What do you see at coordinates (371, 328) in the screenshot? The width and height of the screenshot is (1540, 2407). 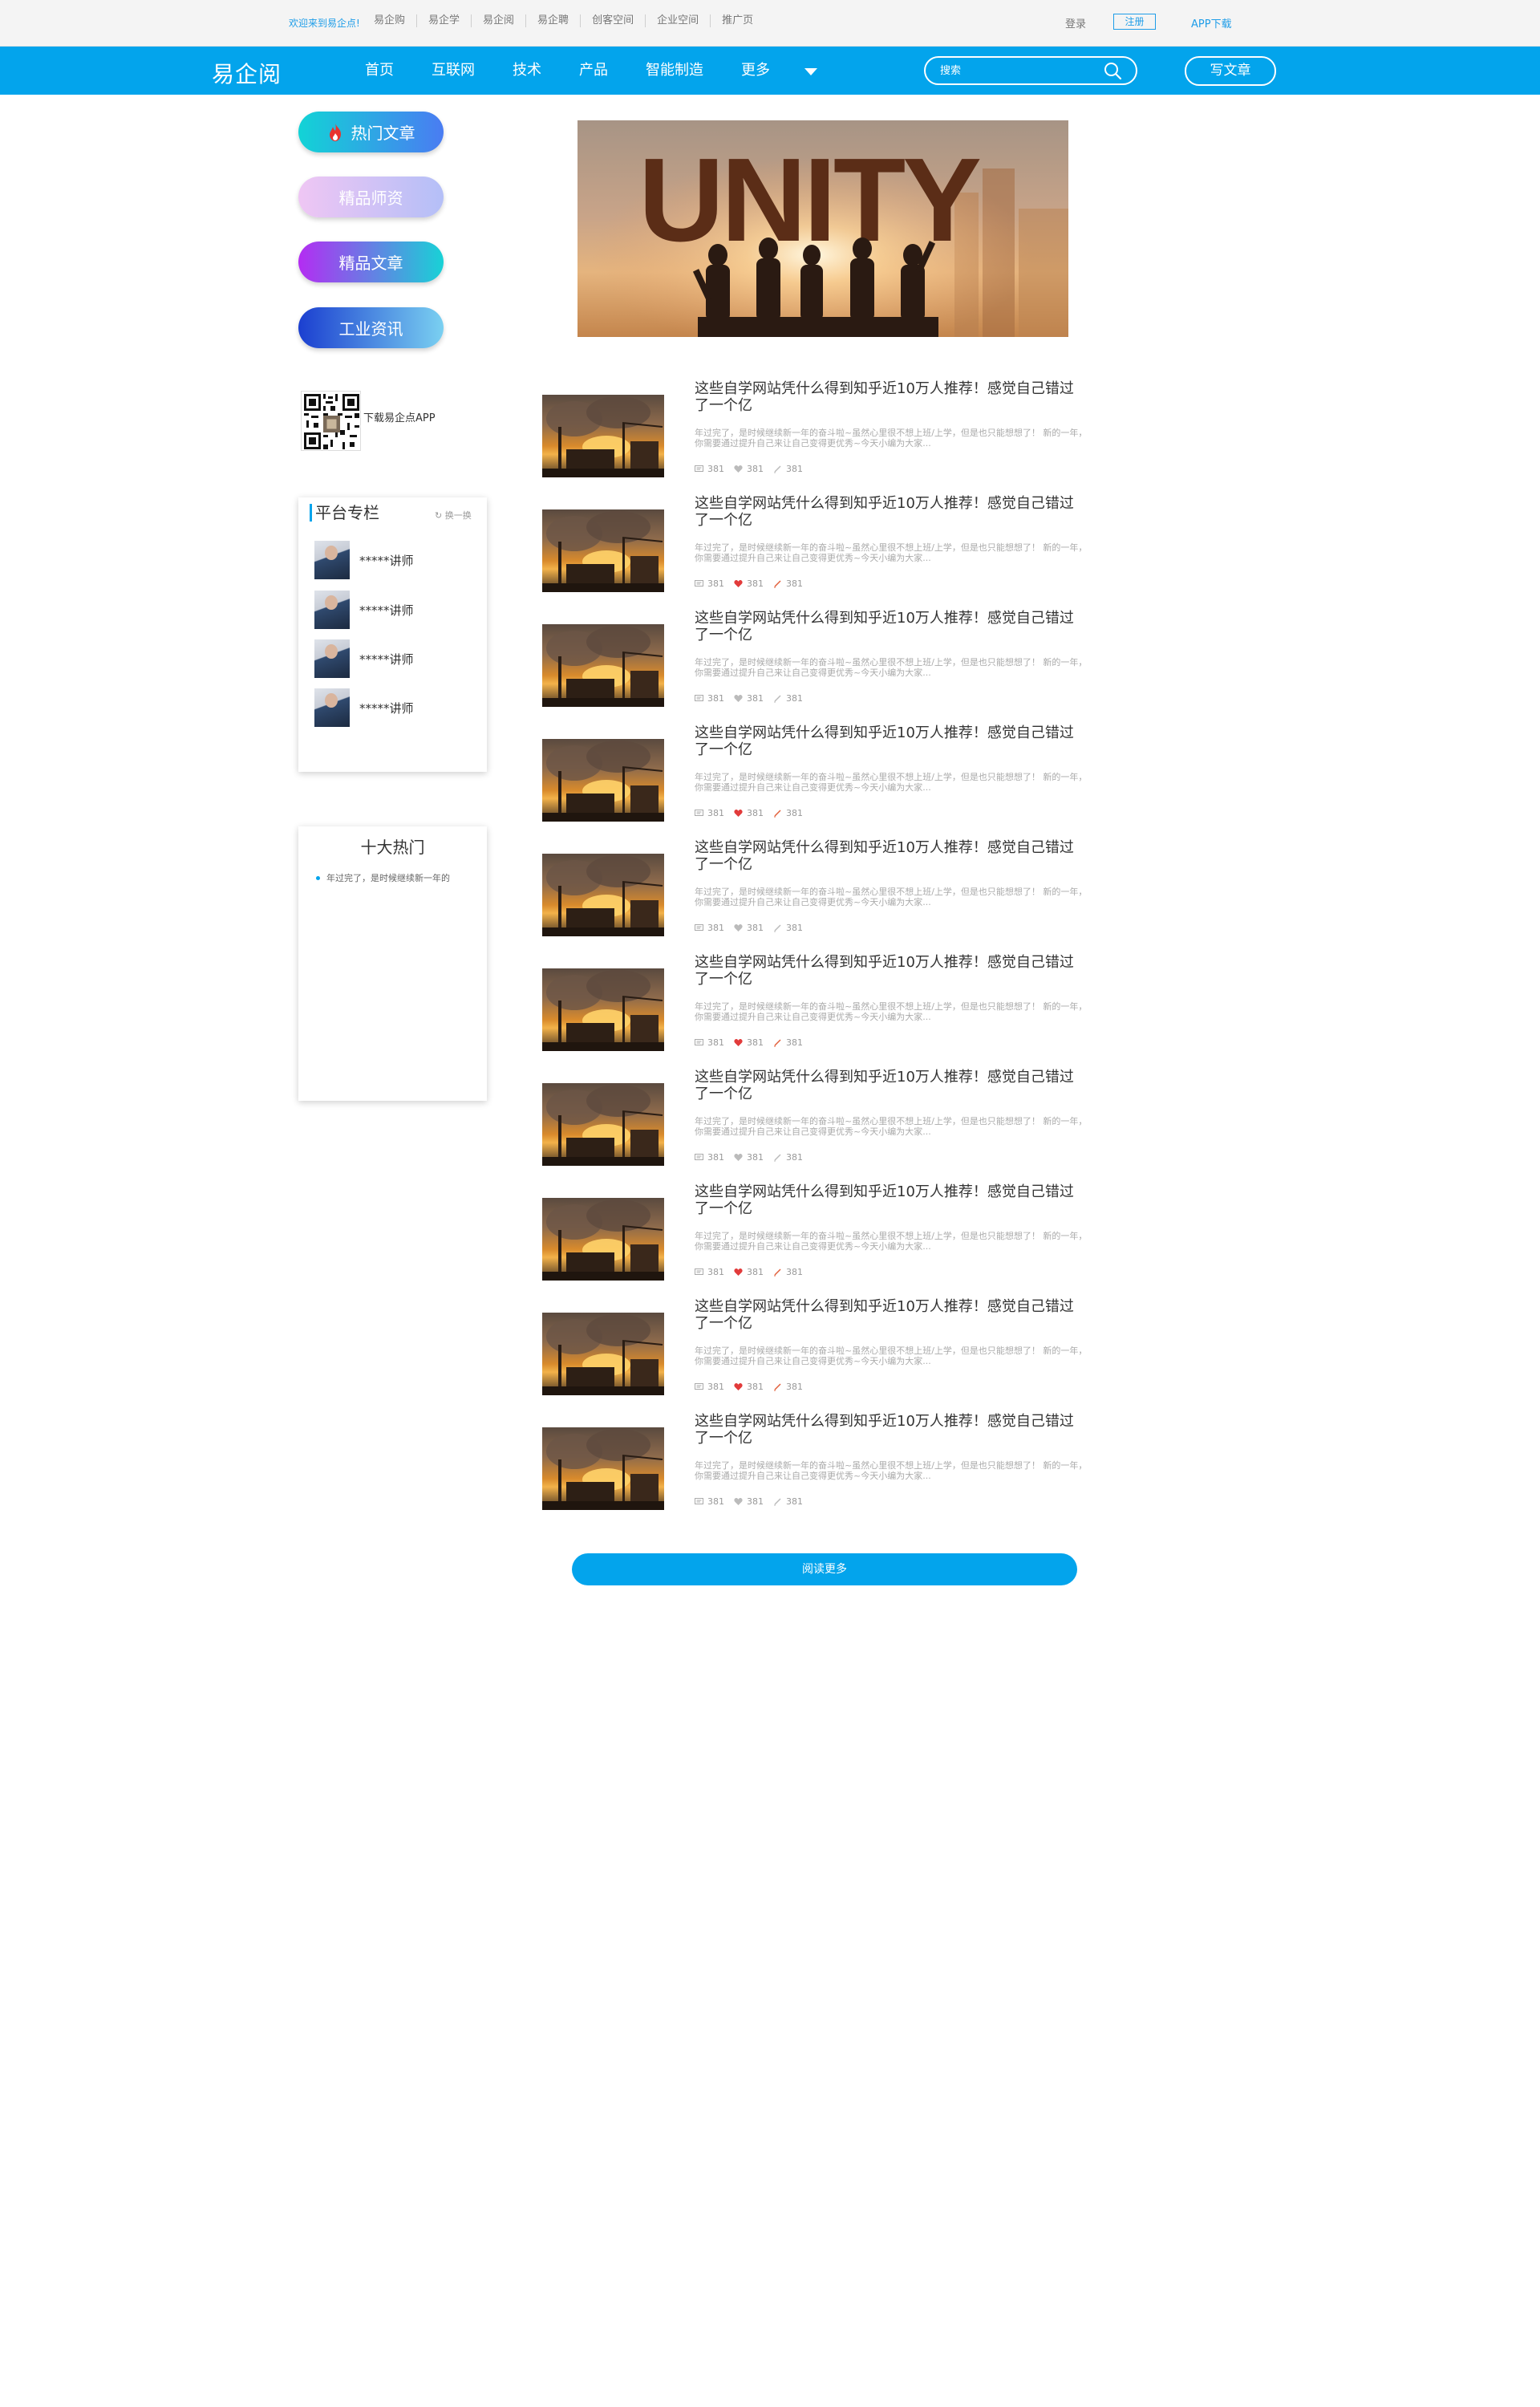 I see `industry-news-button: 工业资讯` at bounding box center [371, 328].